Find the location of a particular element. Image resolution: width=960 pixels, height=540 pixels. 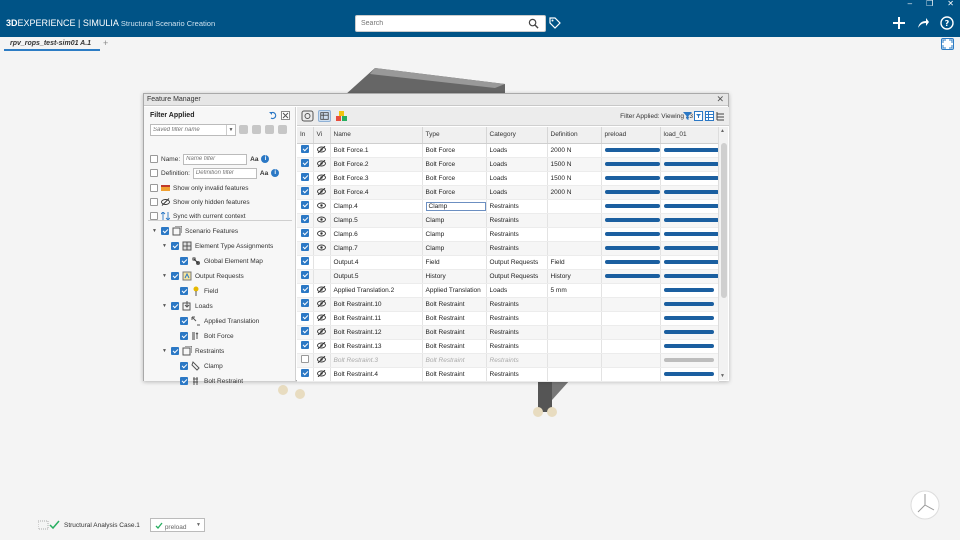

table-row: Bolt Force.4 Bolt Force Loads 2000 N is located at coordinates (508, 192).